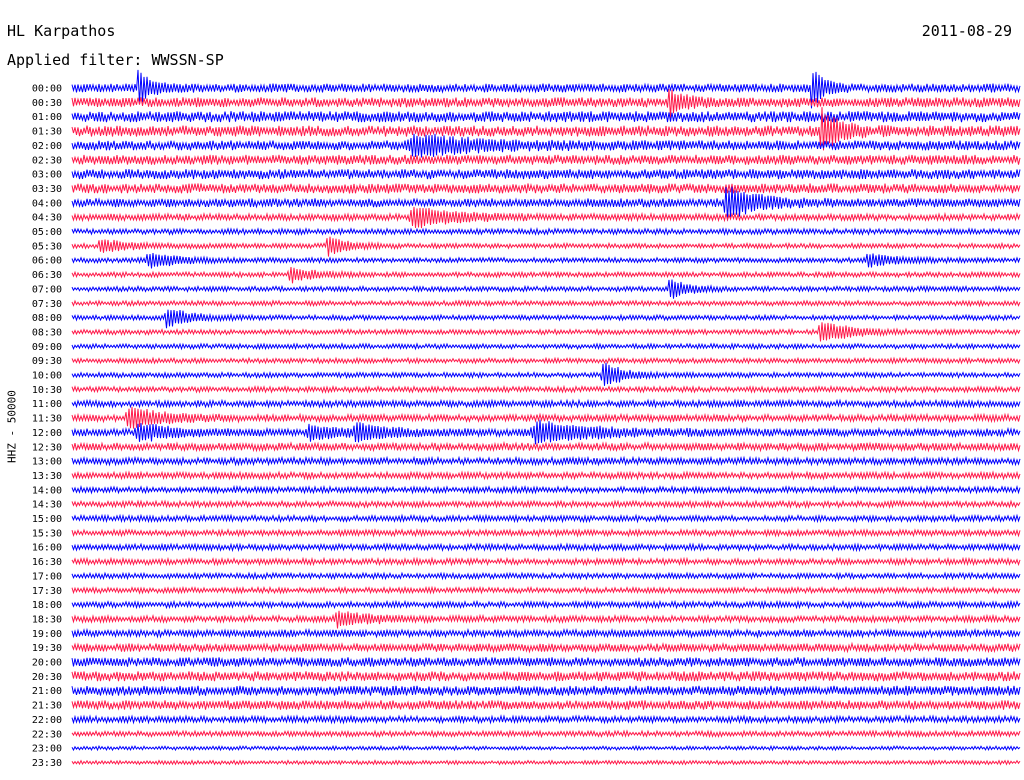  What do you see at coordinates (47, 634) in the screenshot?
I see `row-label-1900: 19:00` at bounding box center [47, 634].